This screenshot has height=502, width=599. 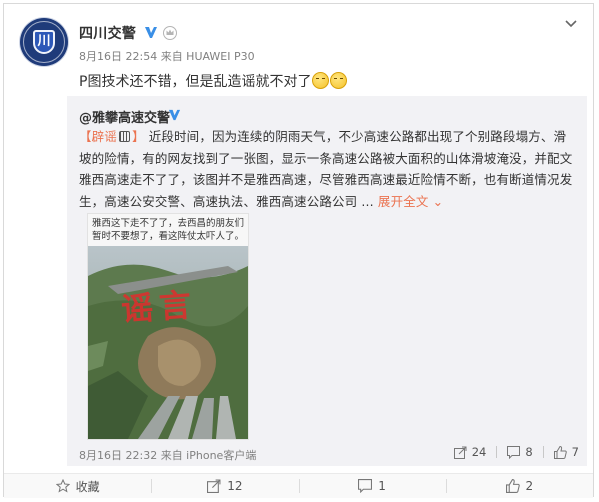 I want to click on rumor-stamp: 谣言, so click(x=159, y=307).